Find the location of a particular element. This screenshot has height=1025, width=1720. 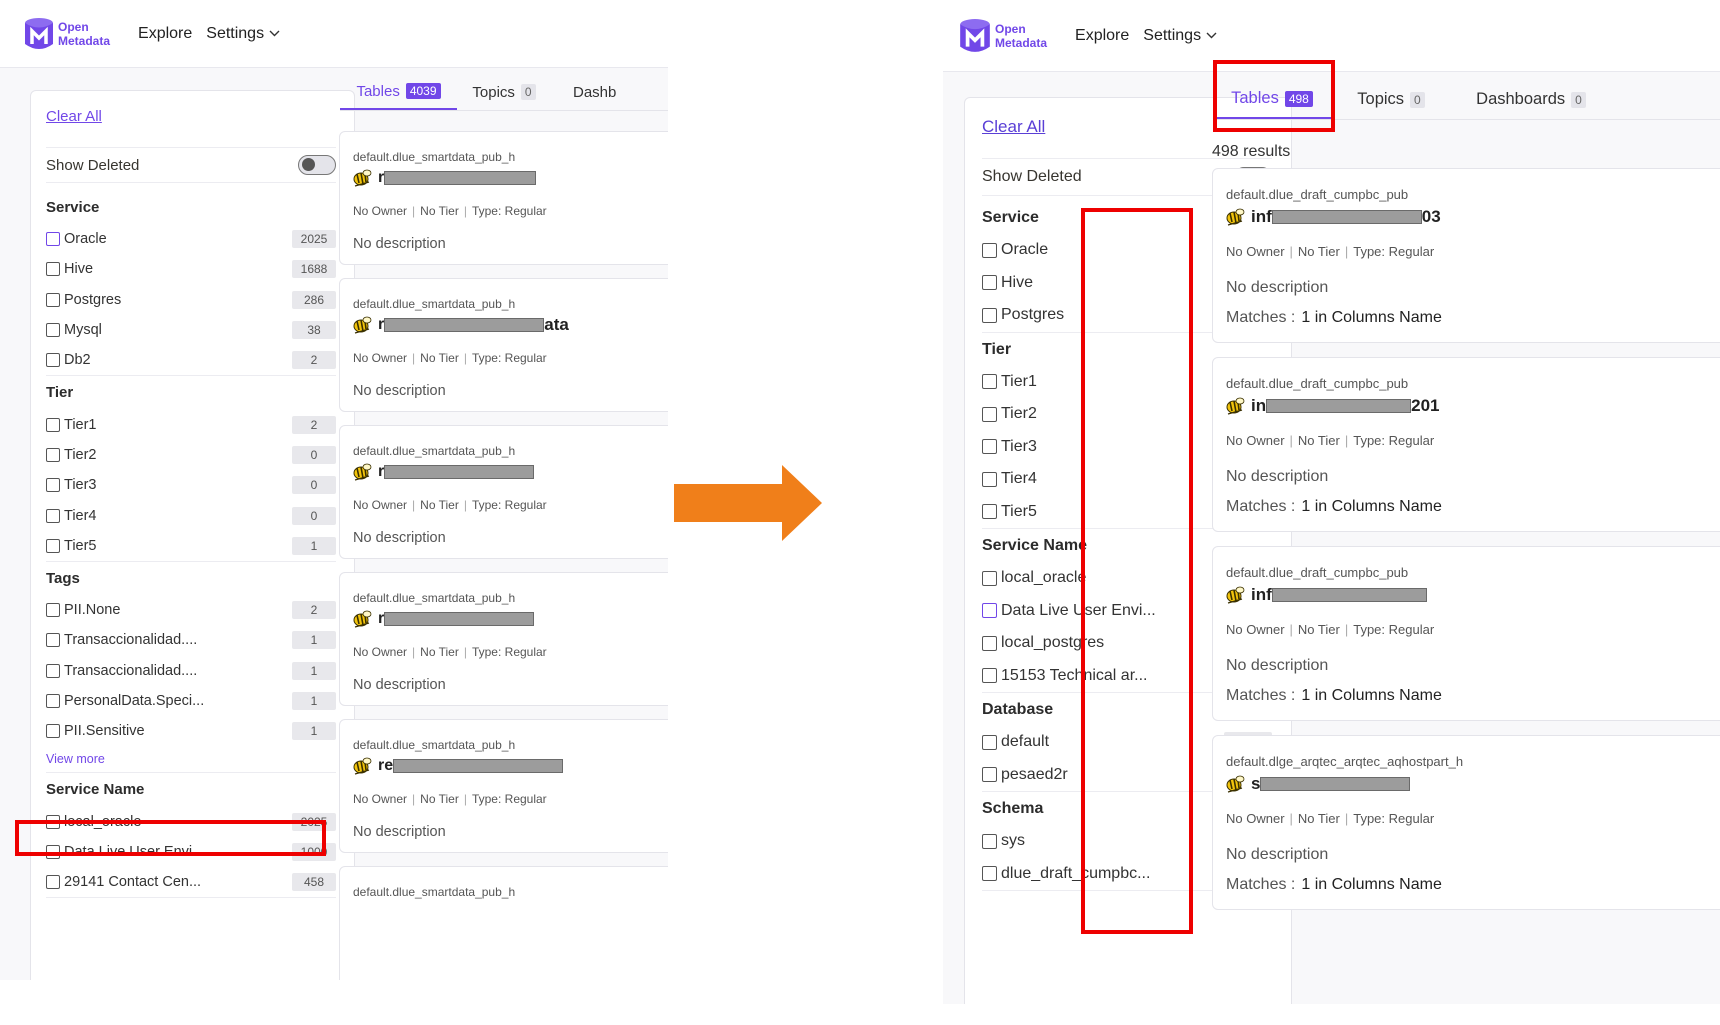

result-card: default.dlue_smartdata_pub_h is located at coordinates (503, 923).